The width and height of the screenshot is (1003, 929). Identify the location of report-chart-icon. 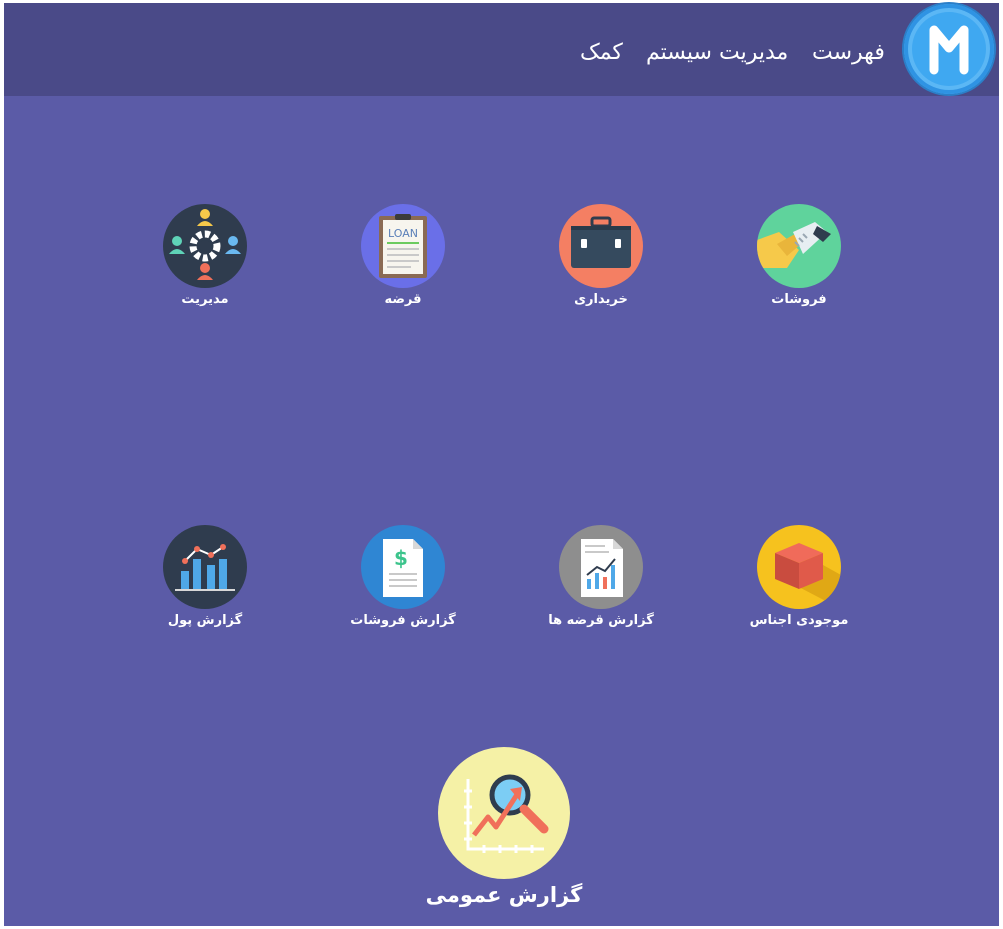
(601, 567).